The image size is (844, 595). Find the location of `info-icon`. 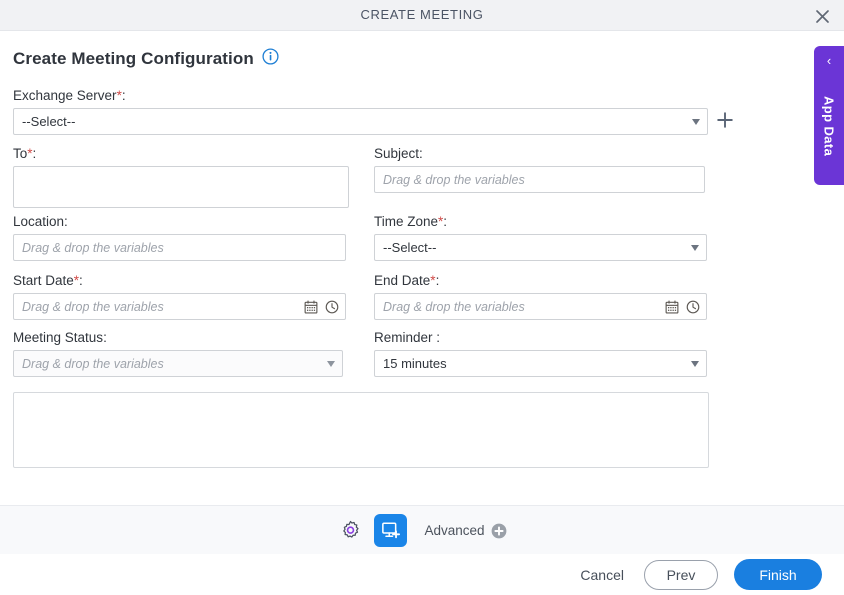

info-icon is located at coordinates (270, 59).